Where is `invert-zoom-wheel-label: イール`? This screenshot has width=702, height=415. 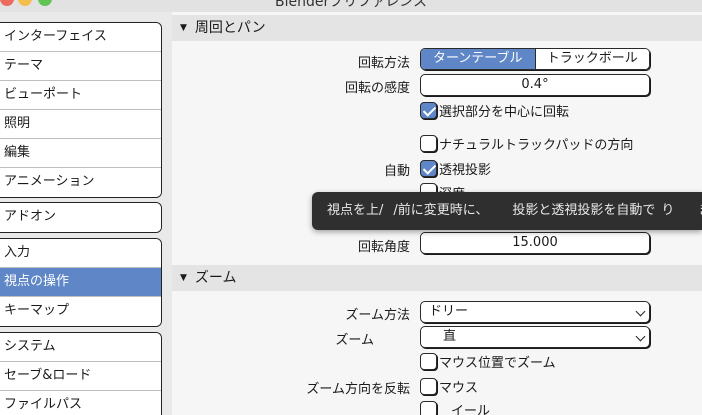 invert-zoom-wheel-label: イール is located at coordinates (471, 409).